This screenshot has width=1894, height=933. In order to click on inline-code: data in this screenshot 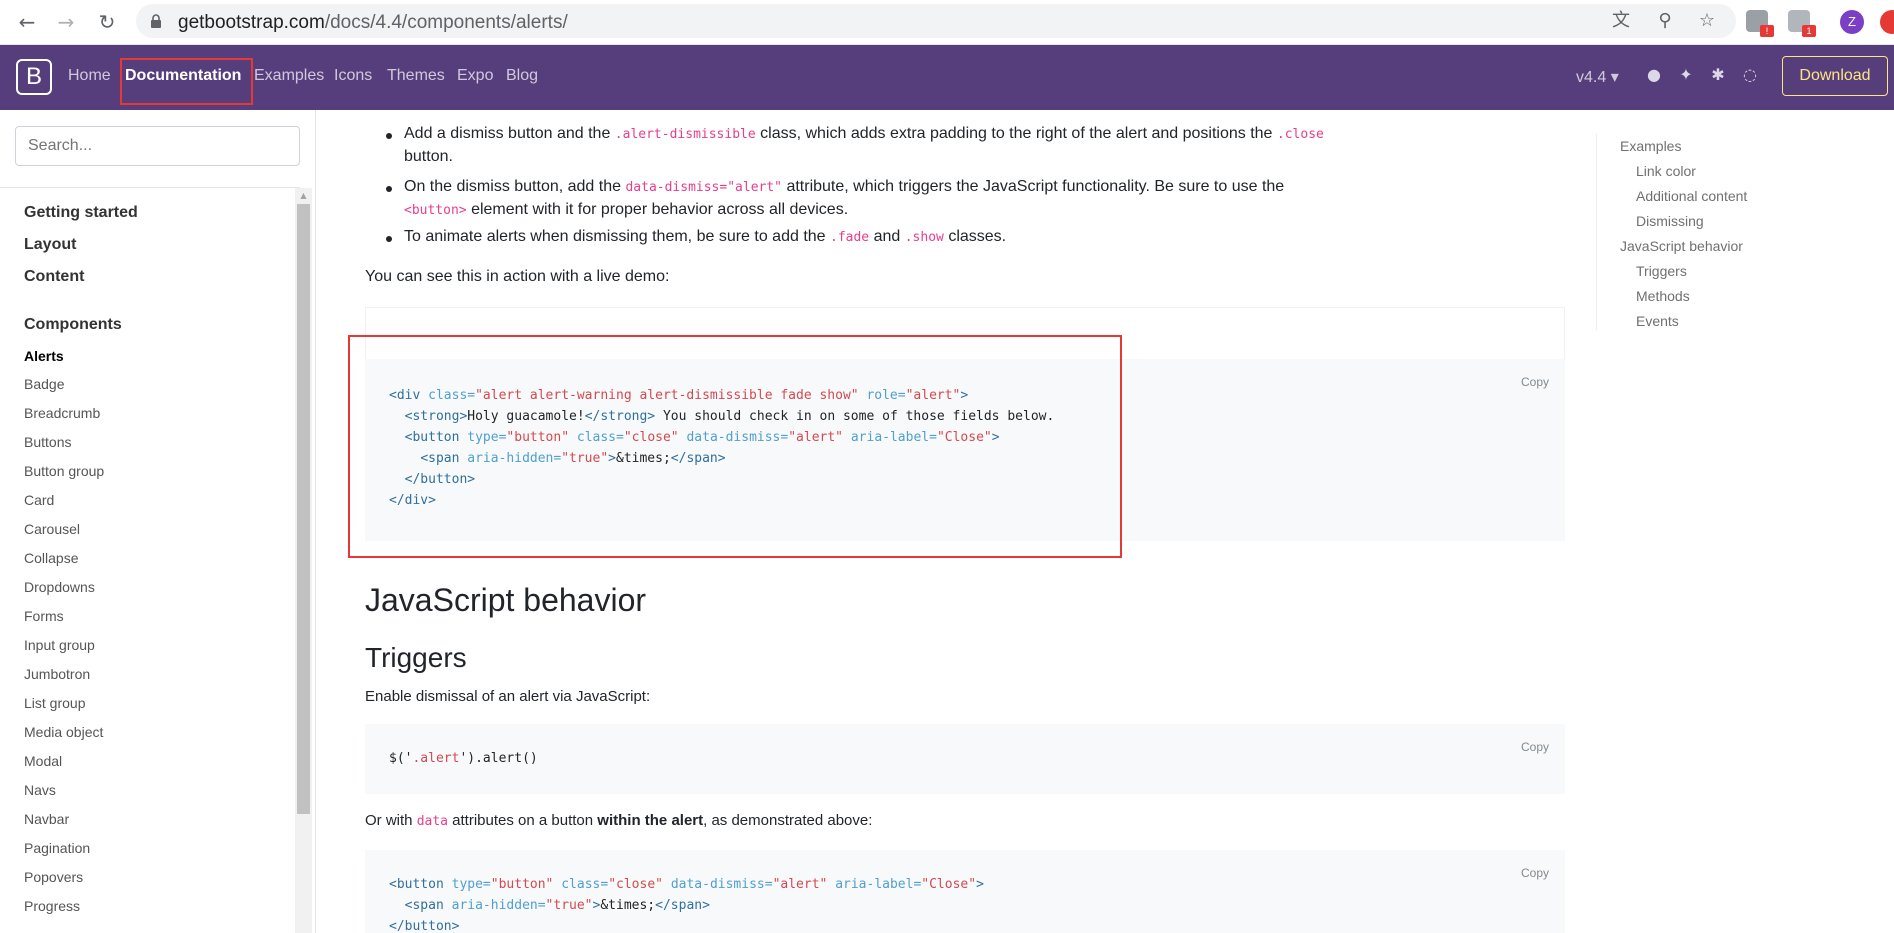, I will do `click(432, 821)`.